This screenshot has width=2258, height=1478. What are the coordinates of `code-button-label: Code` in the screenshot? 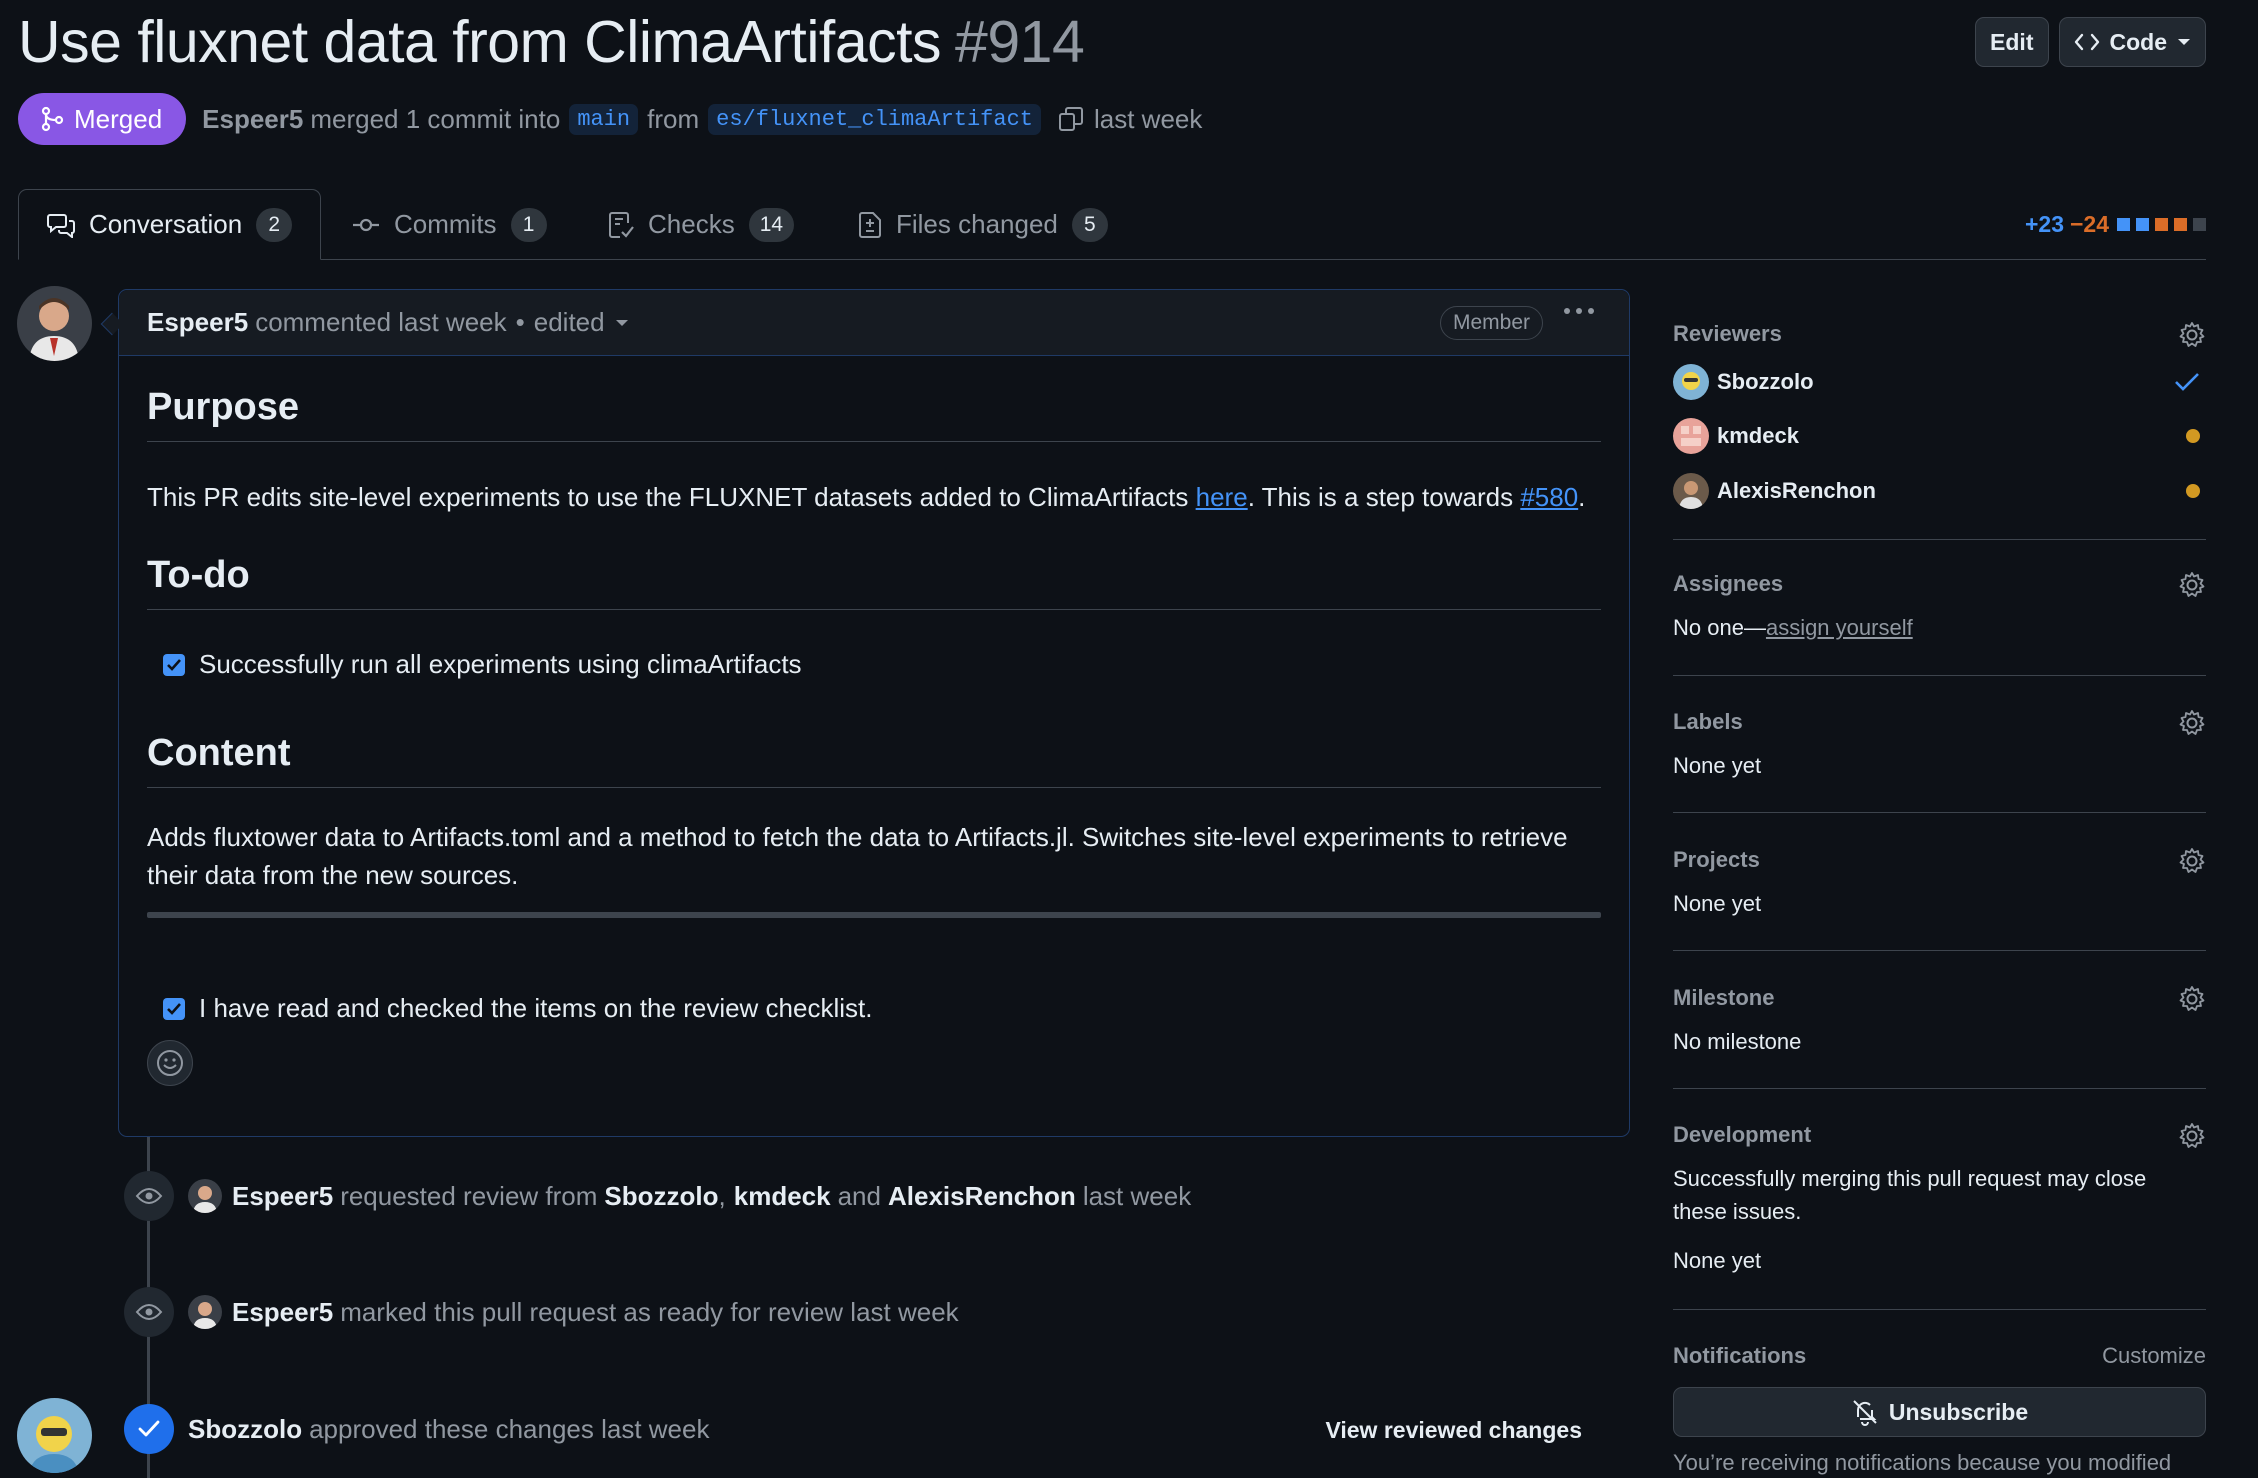 It's located at (2138, 41).